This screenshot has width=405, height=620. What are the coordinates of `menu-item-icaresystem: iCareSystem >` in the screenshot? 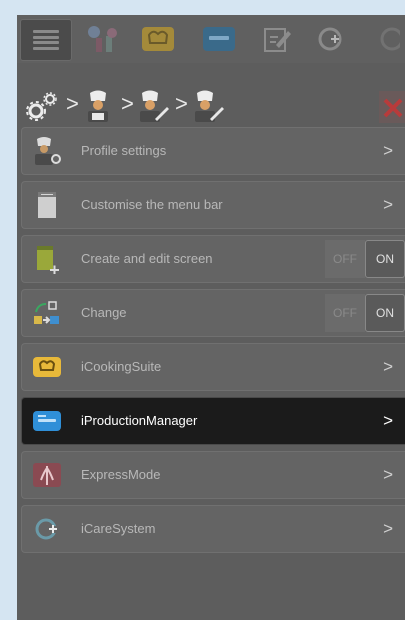 It's located at (213, 529).